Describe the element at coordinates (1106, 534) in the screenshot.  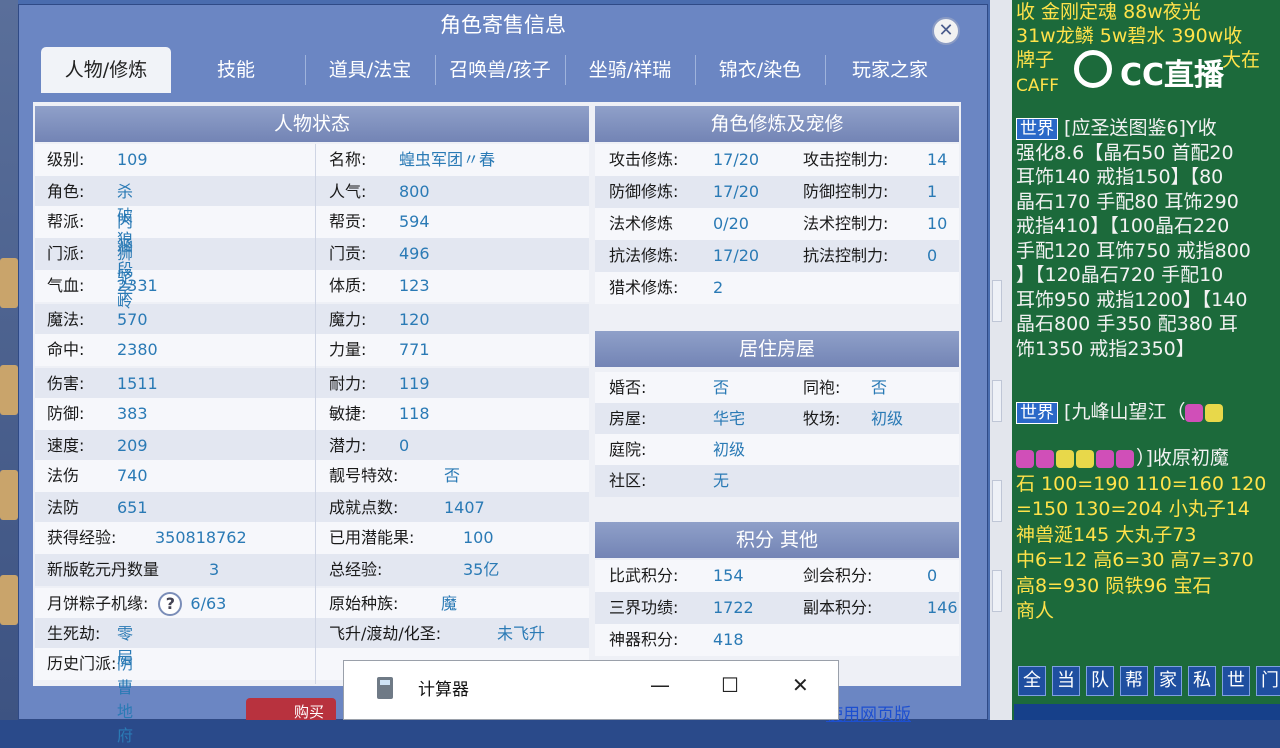
I see `chat-line: 神兽涎145 大丸子73` at that location.